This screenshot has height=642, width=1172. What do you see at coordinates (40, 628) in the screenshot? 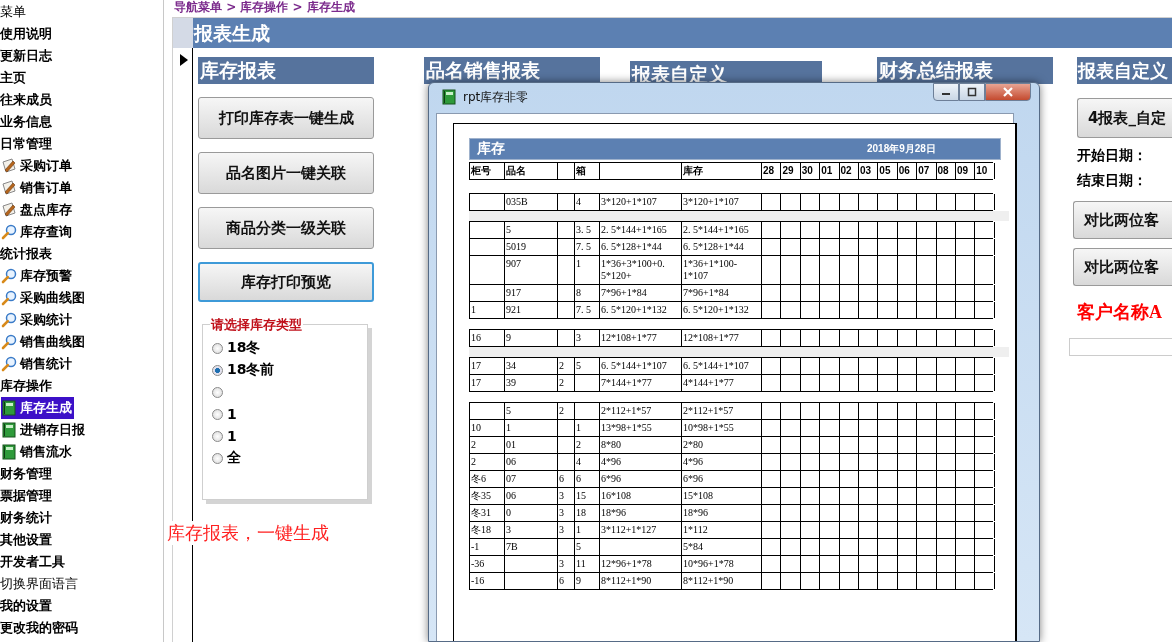
I see `sidebar-item: 更改我的密码` at bounding box center [40, 628].